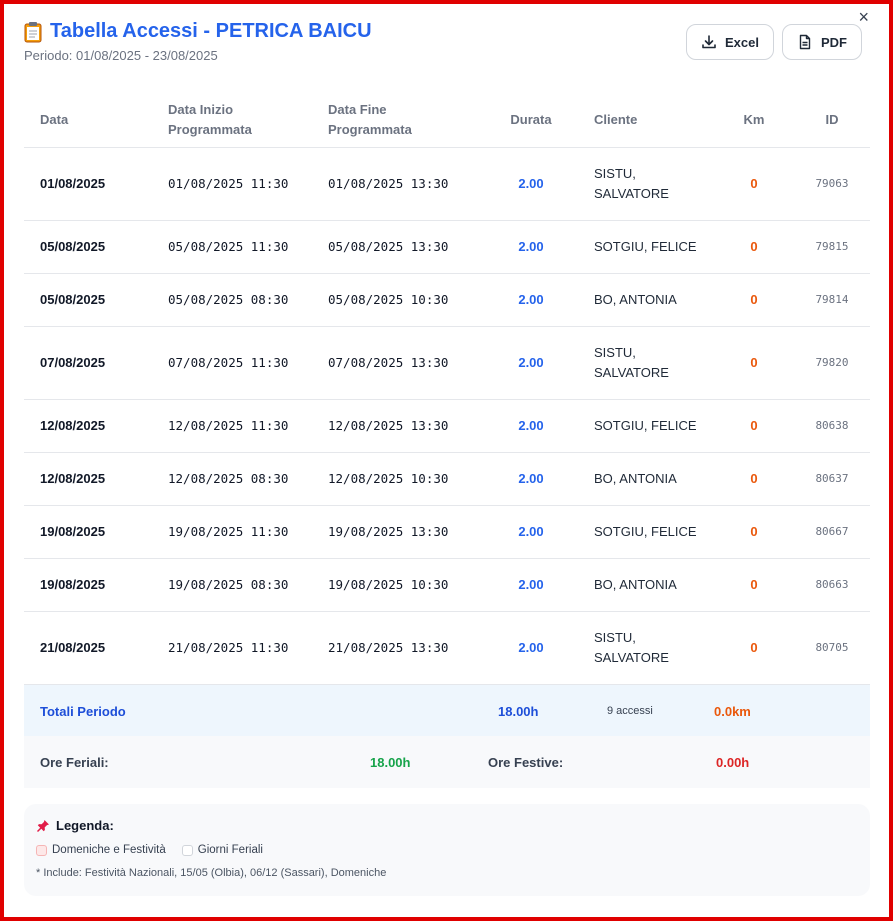  Describe the element at coordinates (248, 532) in the screenshot. I see `cell-start: 19/08/2025 11:30` at that location.